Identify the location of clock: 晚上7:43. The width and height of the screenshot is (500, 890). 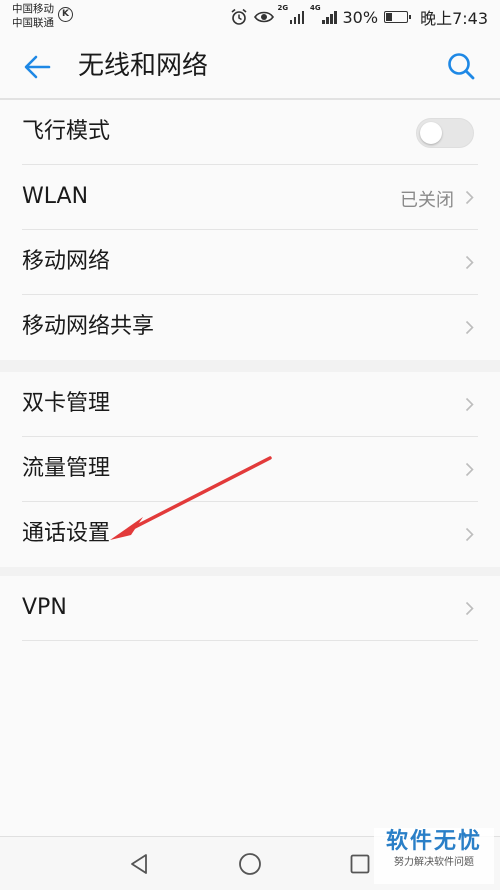
(454, 18).